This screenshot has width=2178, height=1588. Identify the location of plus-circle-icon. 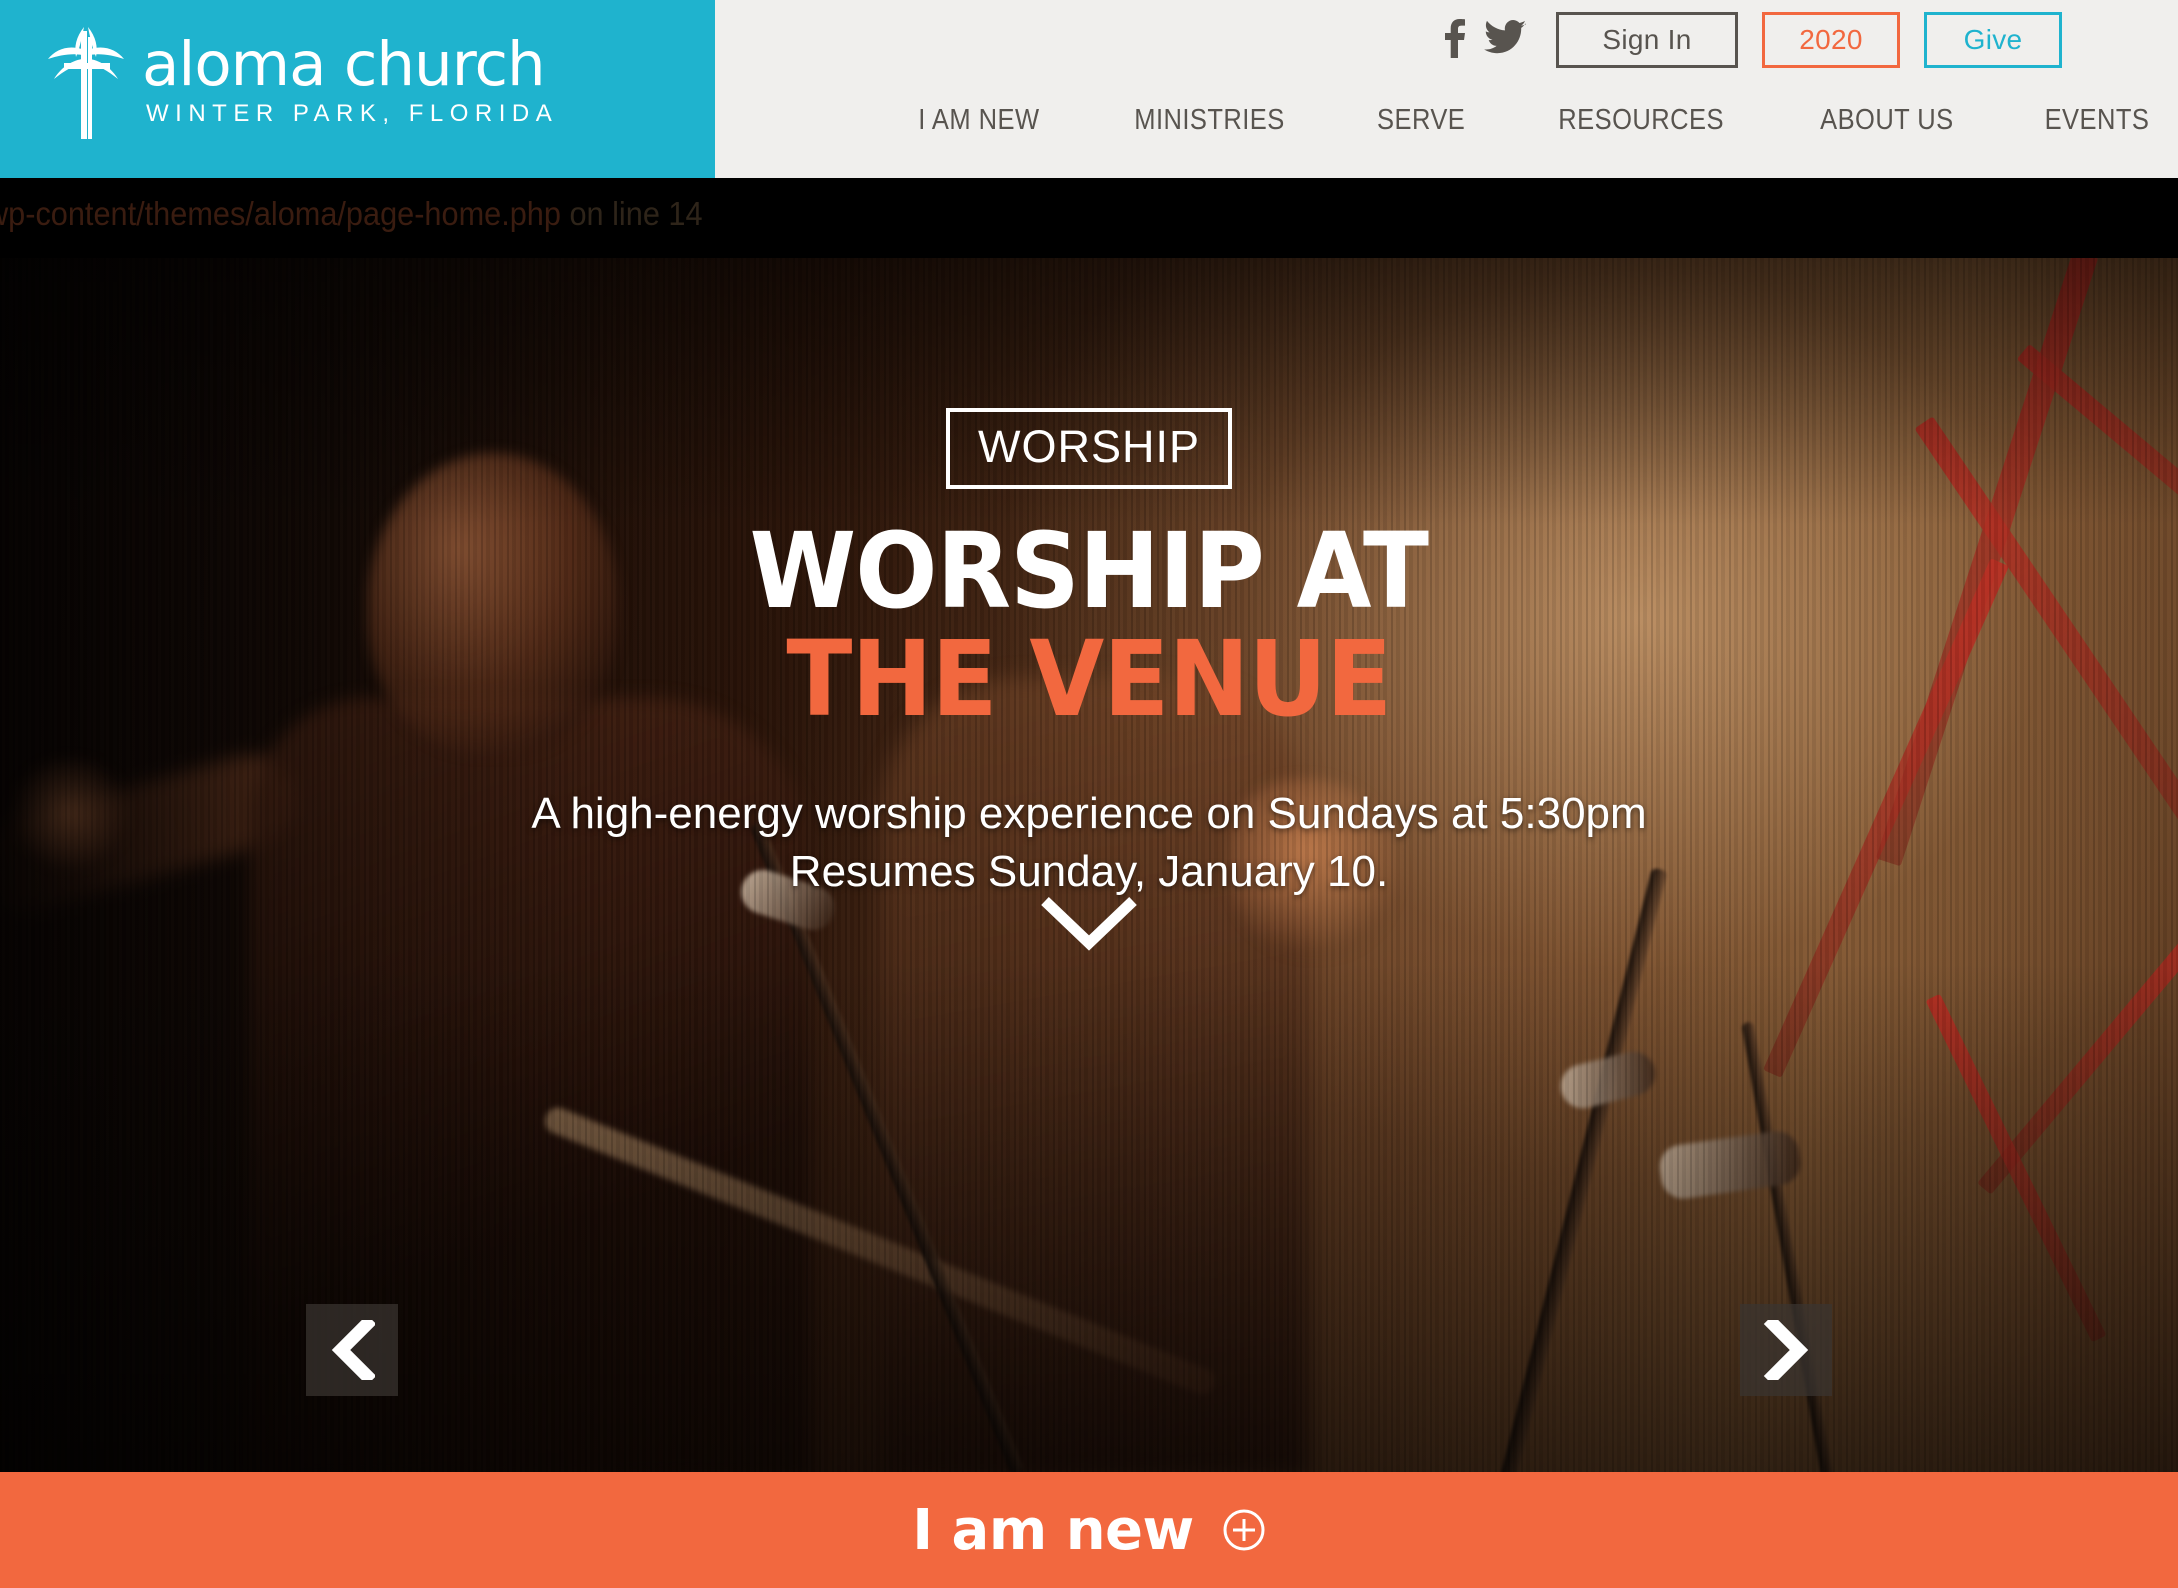
(1244, 1530).